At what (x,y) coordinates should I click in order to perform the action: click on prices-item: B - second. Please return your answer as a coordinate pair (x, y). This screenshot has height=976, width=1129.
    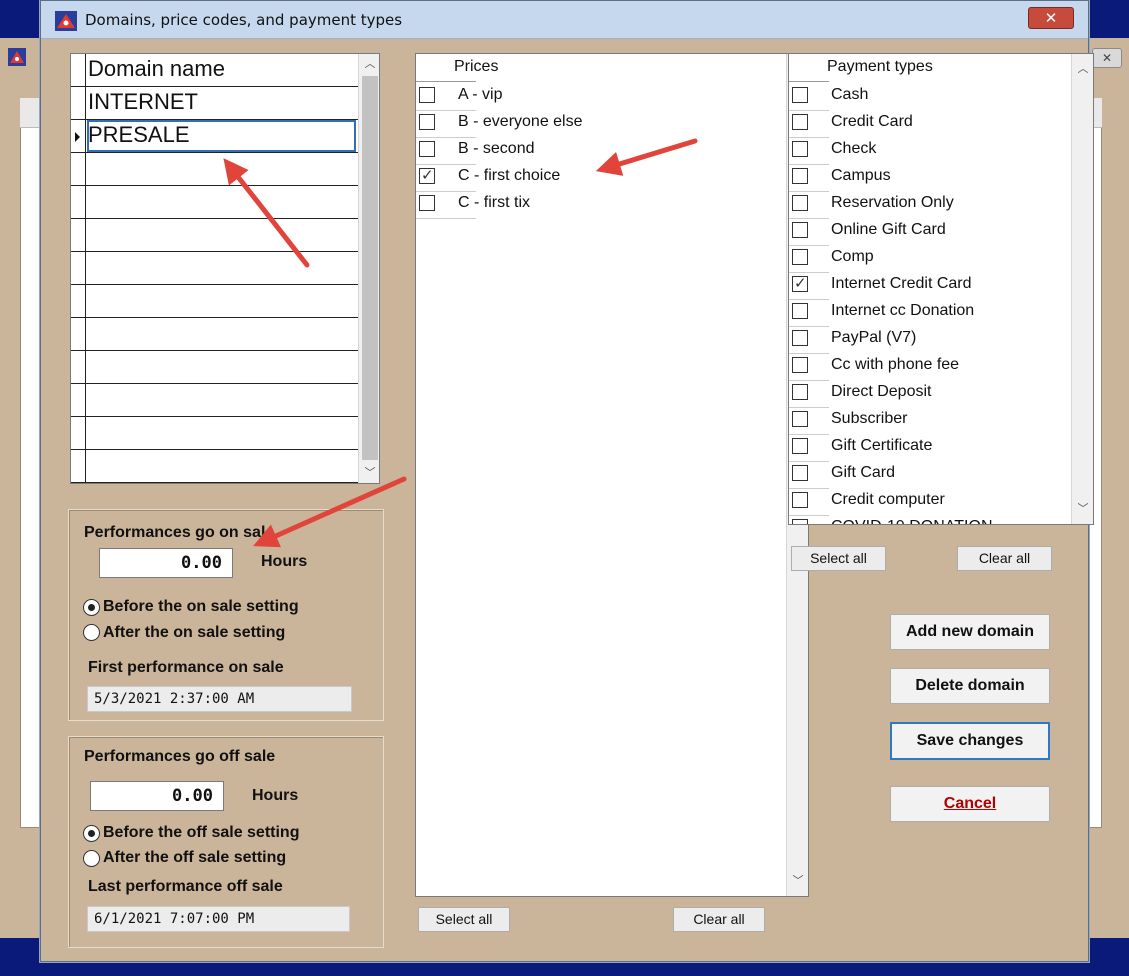
    Looking at the image, I should click on (612, 151).